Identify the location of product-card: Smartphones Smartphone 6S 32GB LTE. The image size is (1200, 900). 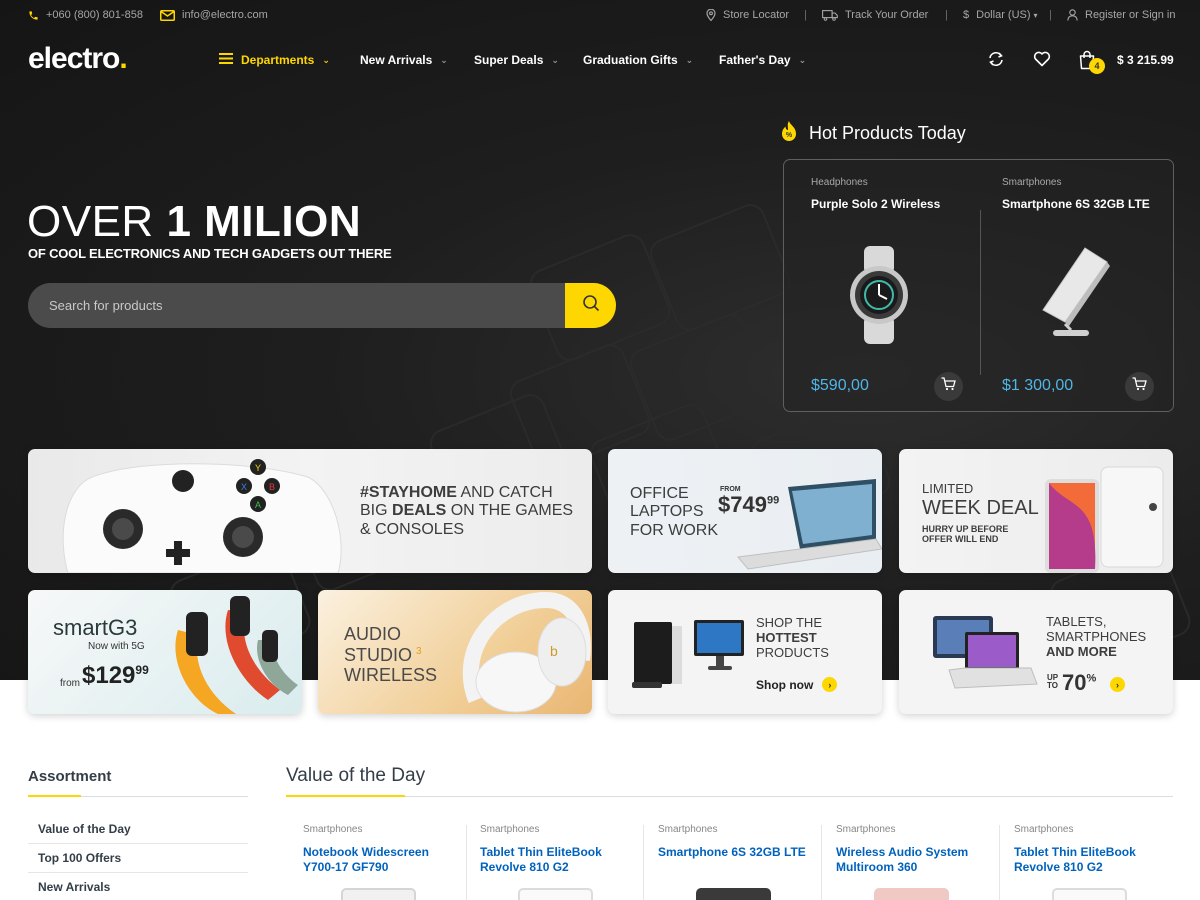
(726, 857).